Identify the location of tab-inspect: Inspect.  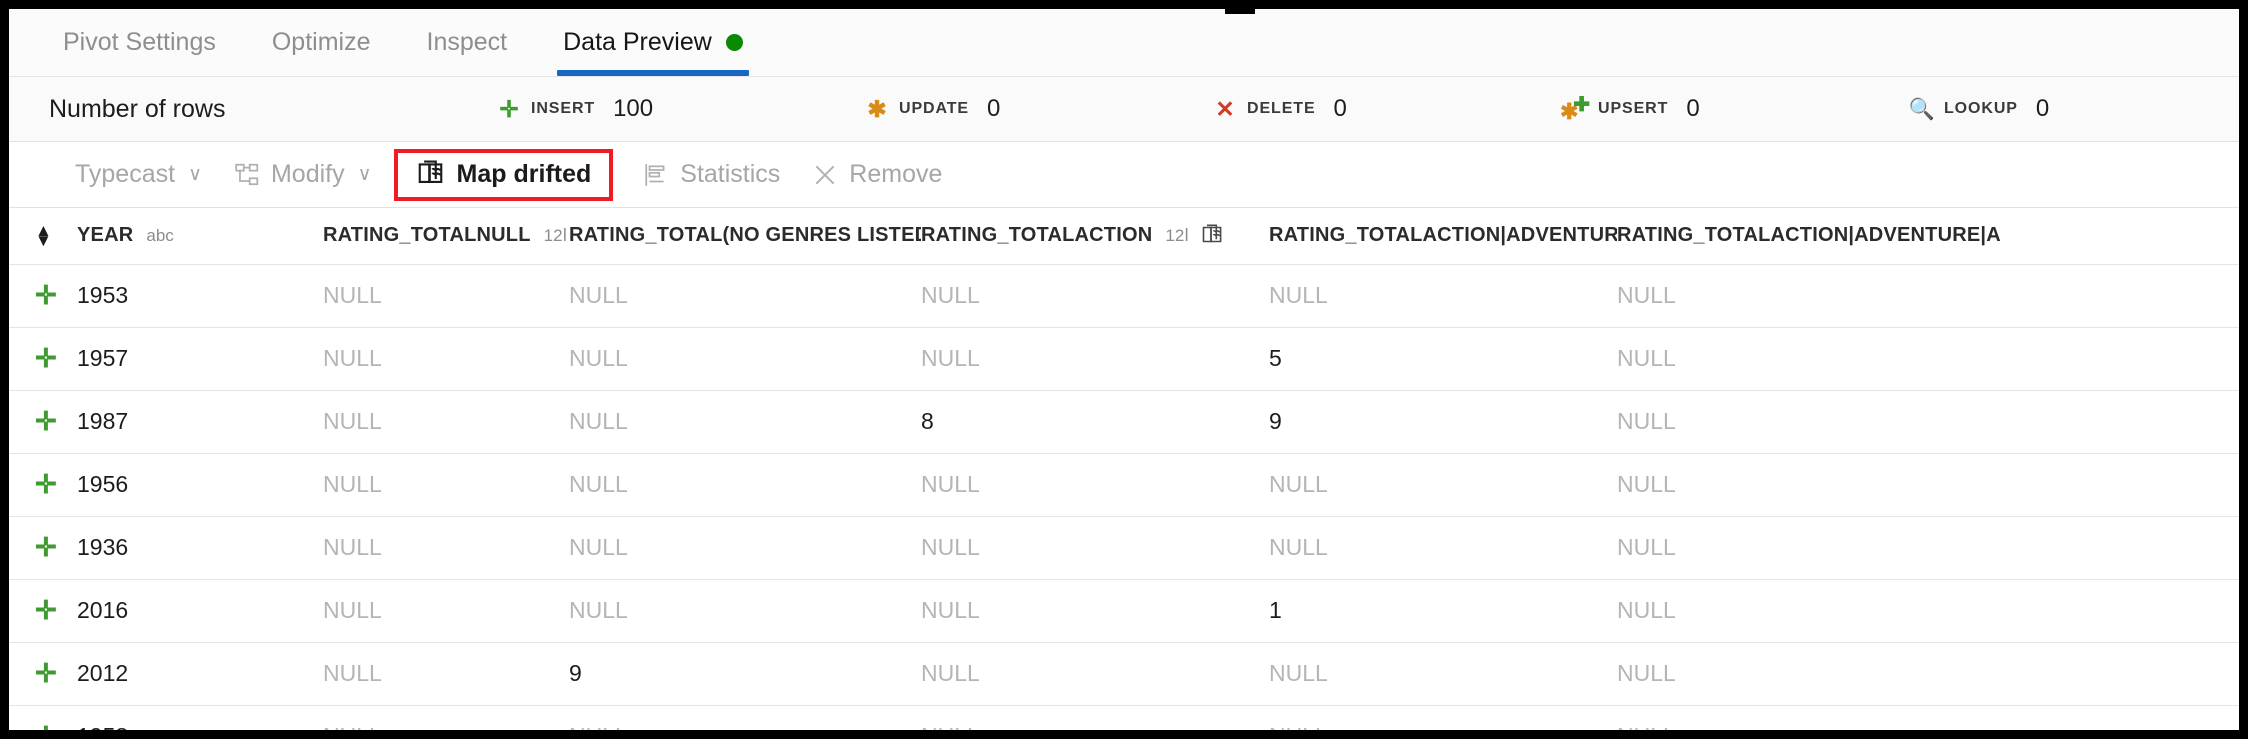
(467, 42).